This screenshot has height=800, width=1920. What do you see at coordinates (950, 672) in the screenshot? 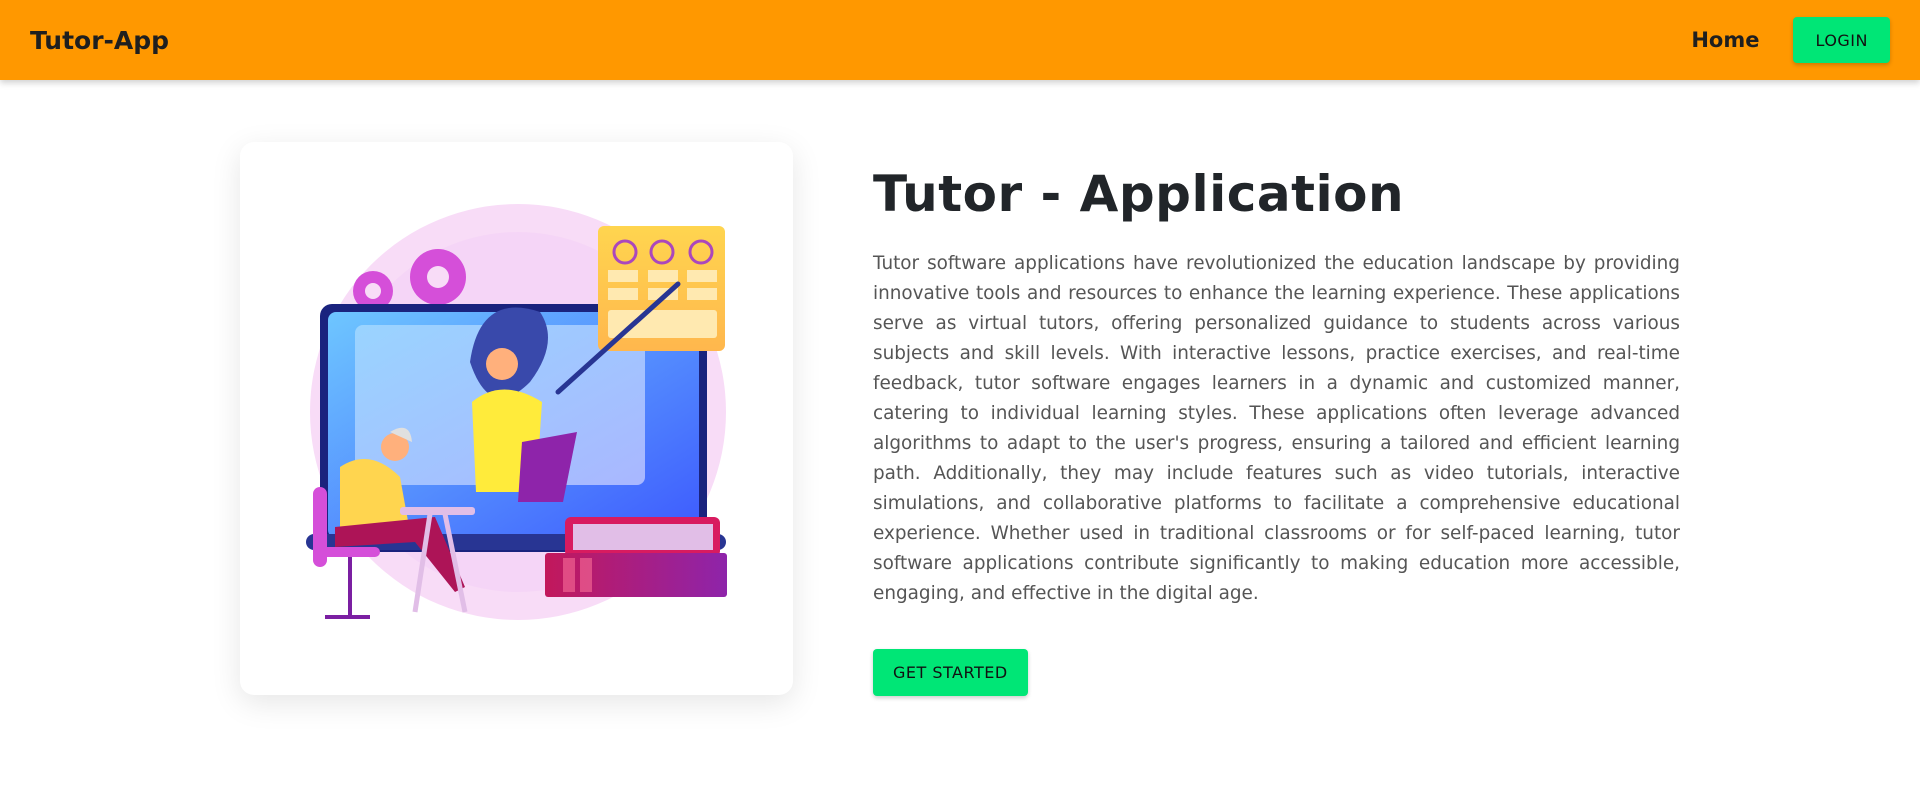
I see `get-started-button: GET STARTED` at bounding box center [950, 672].